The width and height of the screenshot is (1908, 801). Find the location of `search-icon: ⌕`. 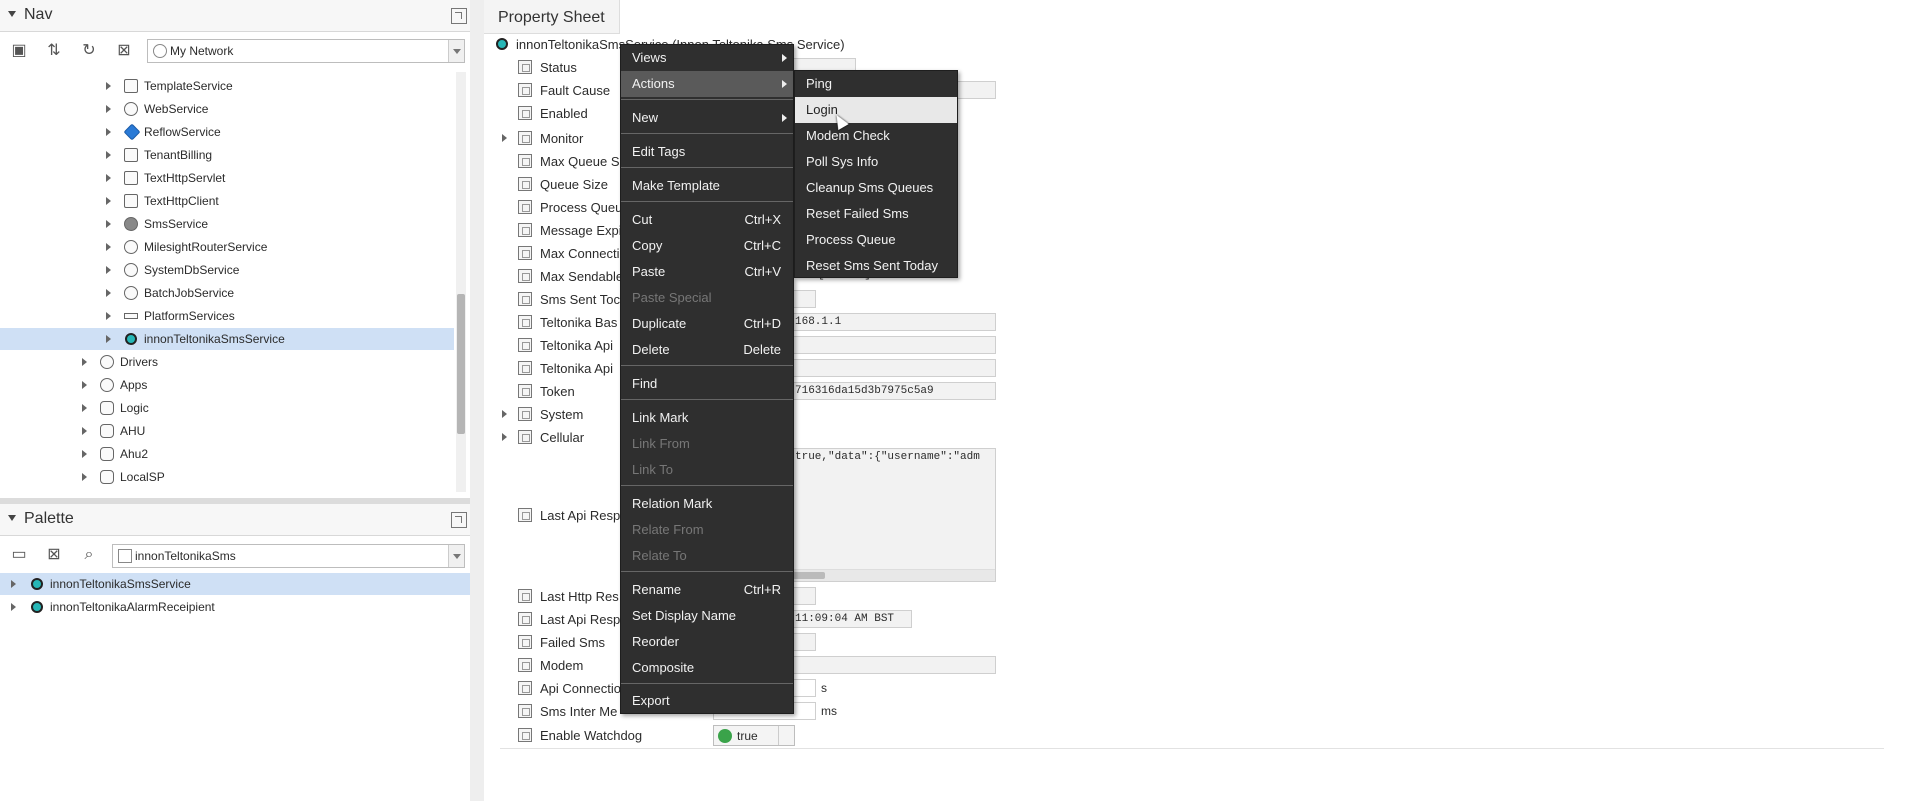

search-icon: ⌕ is located at coordinates (89, 555).